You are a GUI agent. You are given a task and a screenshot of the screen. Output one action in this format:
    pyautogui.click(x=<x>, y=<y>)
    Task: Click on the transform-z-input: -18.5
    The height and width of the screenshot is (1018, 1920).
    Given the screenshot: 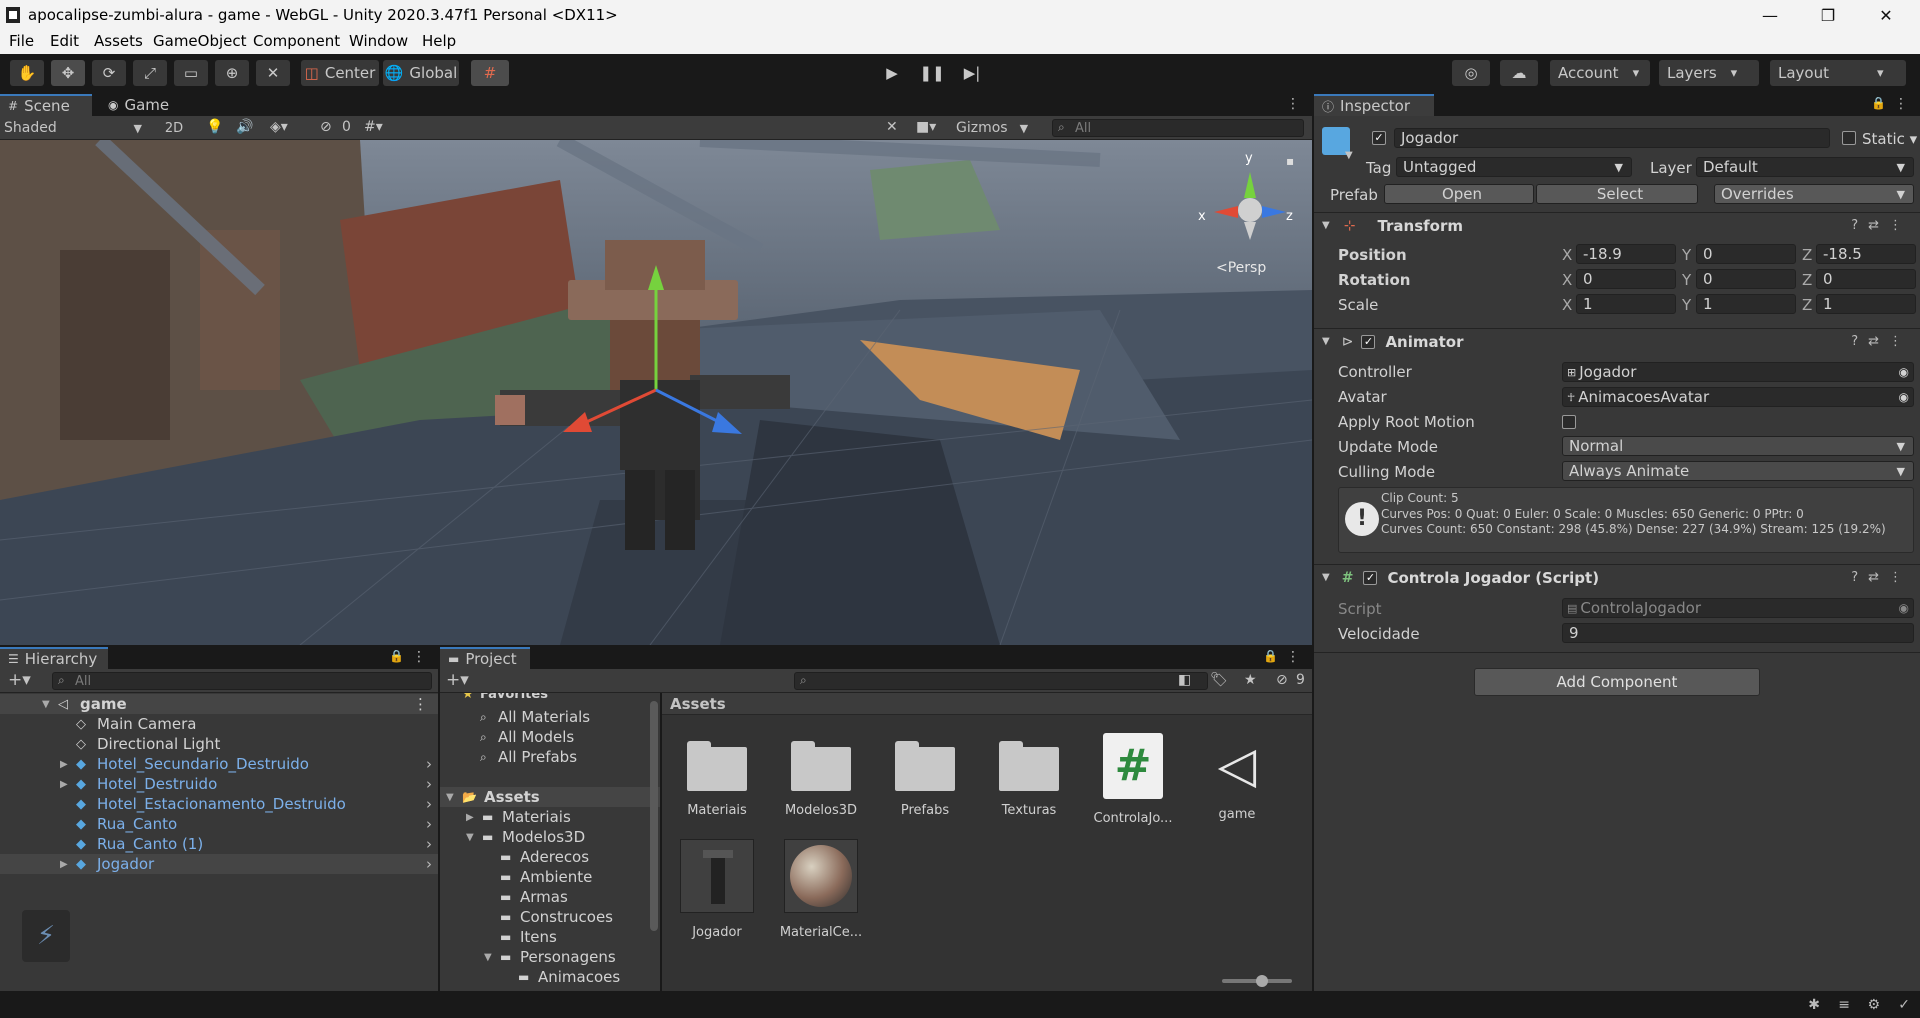 What is the action you would take?
    pyautogui.click(x=1866, y=254)
    